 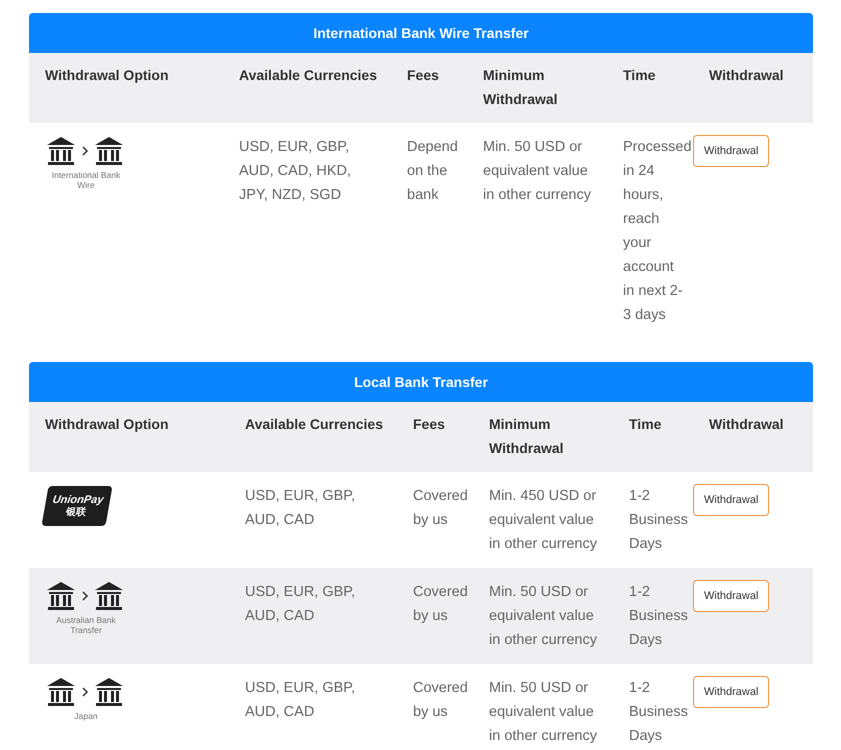 I want to click on table-cell-text: Min. 450 USD or equivalent value in other currency, so click(x=543, y=520).